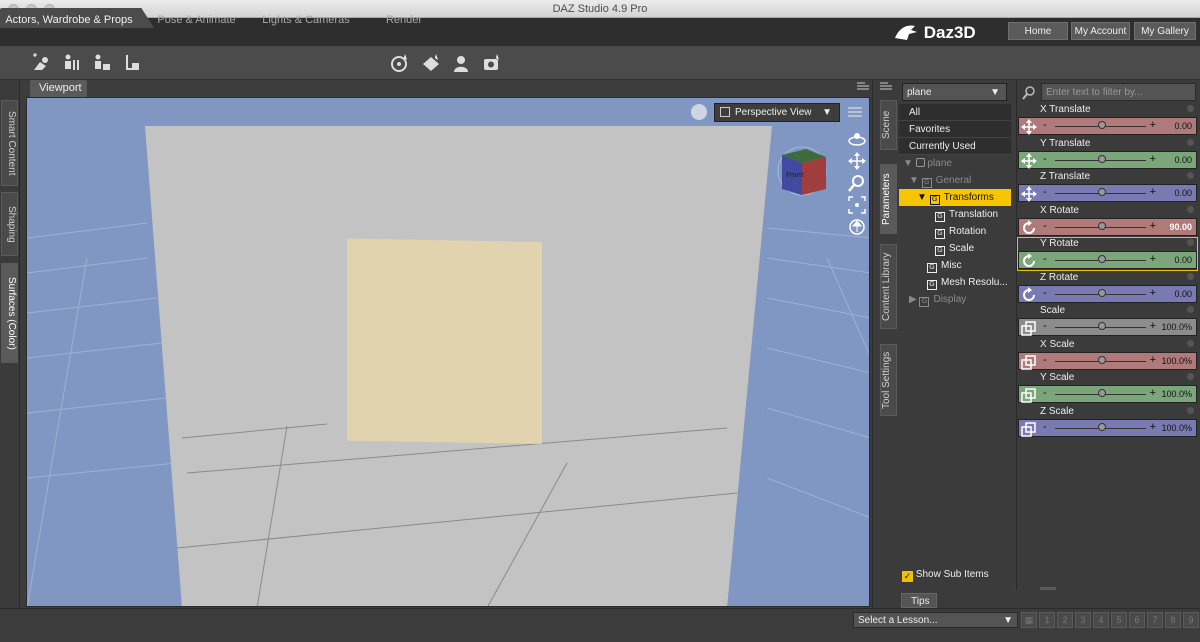  What do you see at coordinates (492, 63) in the screenshot?
I see `render-camera-icon` at bounding box center [492, 63].